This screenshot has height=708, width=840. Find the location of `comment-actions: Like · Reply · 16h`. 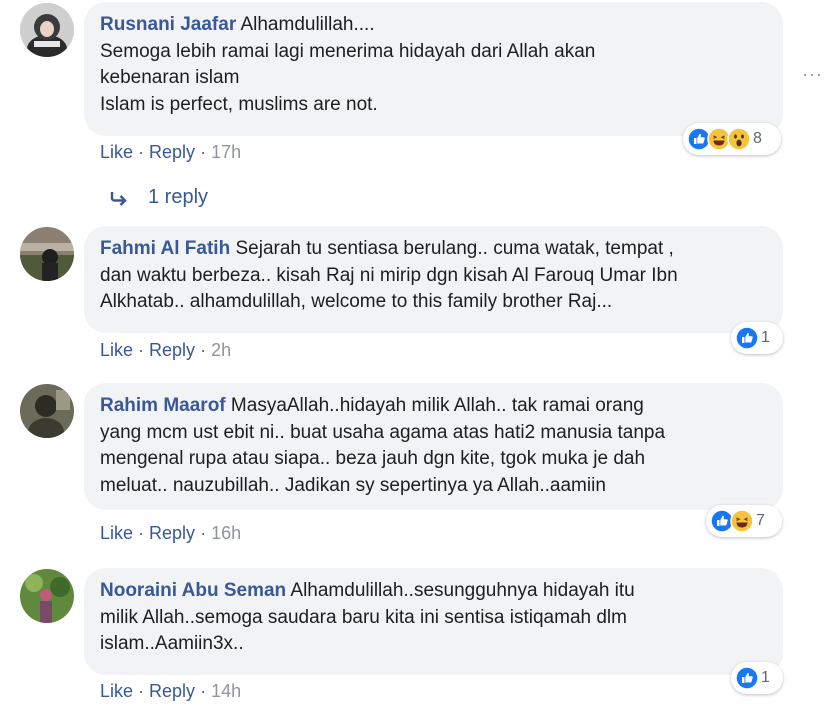

comment-actions: Like · Reply · 16h is located at coordinates (170, 533).